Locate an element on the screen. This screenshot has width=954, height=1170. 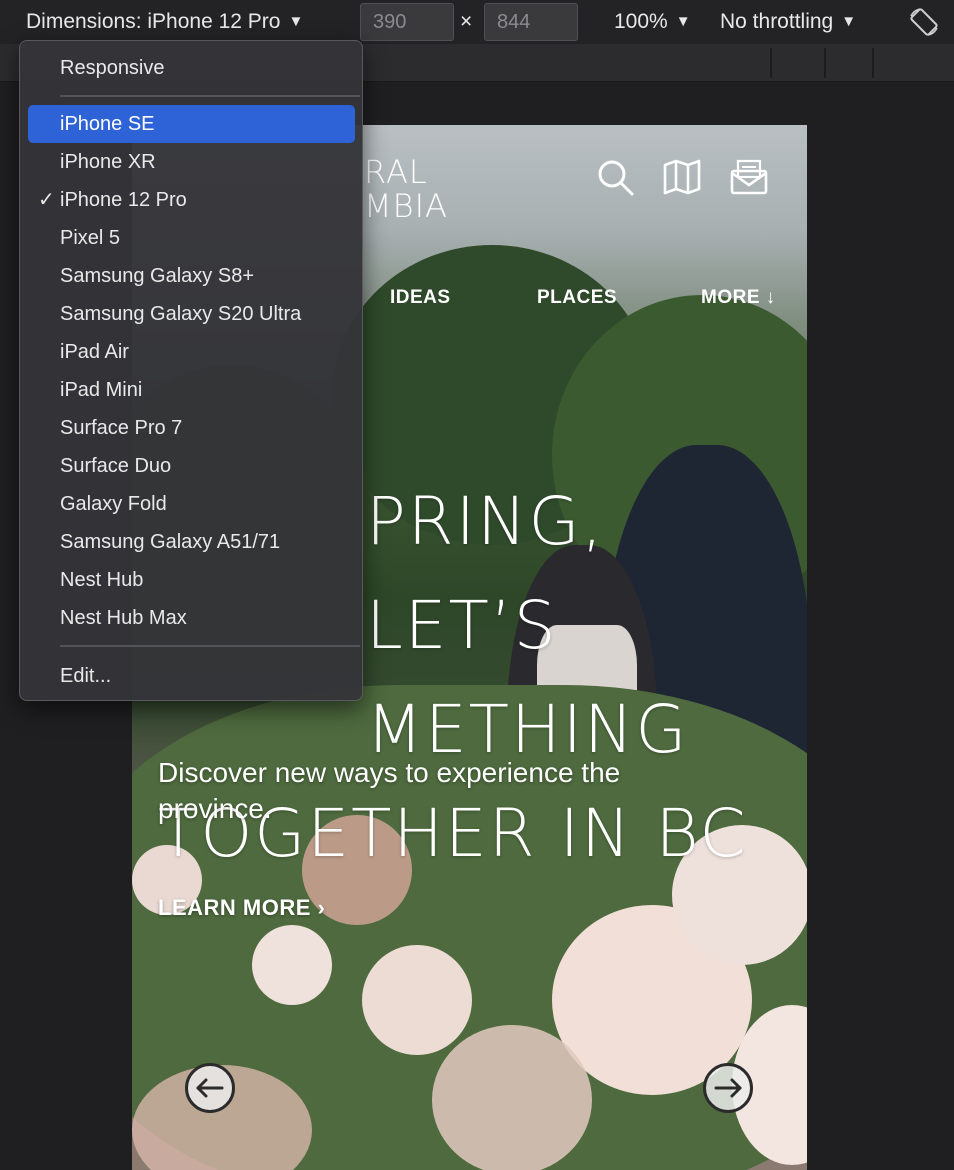
zoom-select: 100% ▼ is located at coordinates (652, 22).